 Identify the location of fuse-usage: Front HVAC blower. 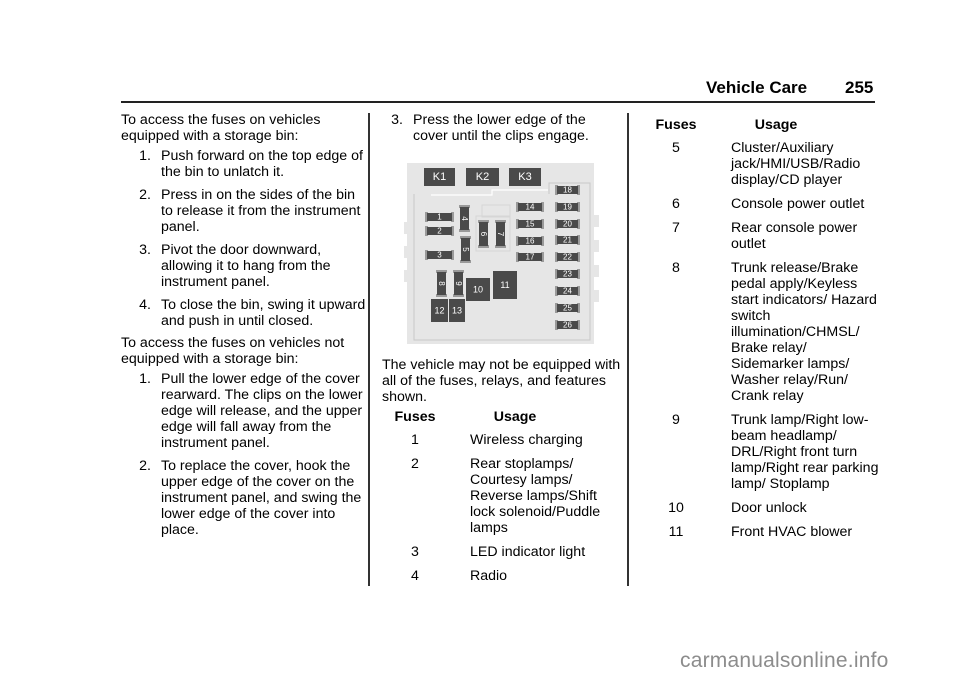
(792, 532).